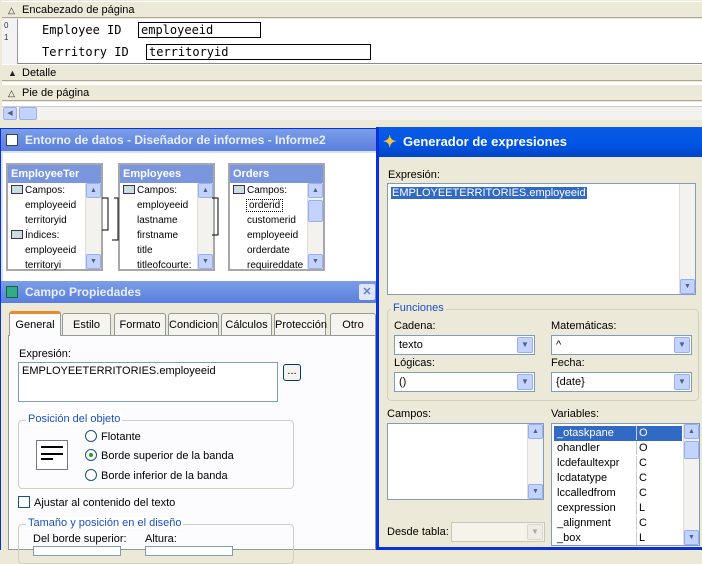 This screenshot has width=702, height=564. What do you see at coordinates (276, 174) in the screenshot?
I see `table-header: Orders` at bounding box center [276, 174].